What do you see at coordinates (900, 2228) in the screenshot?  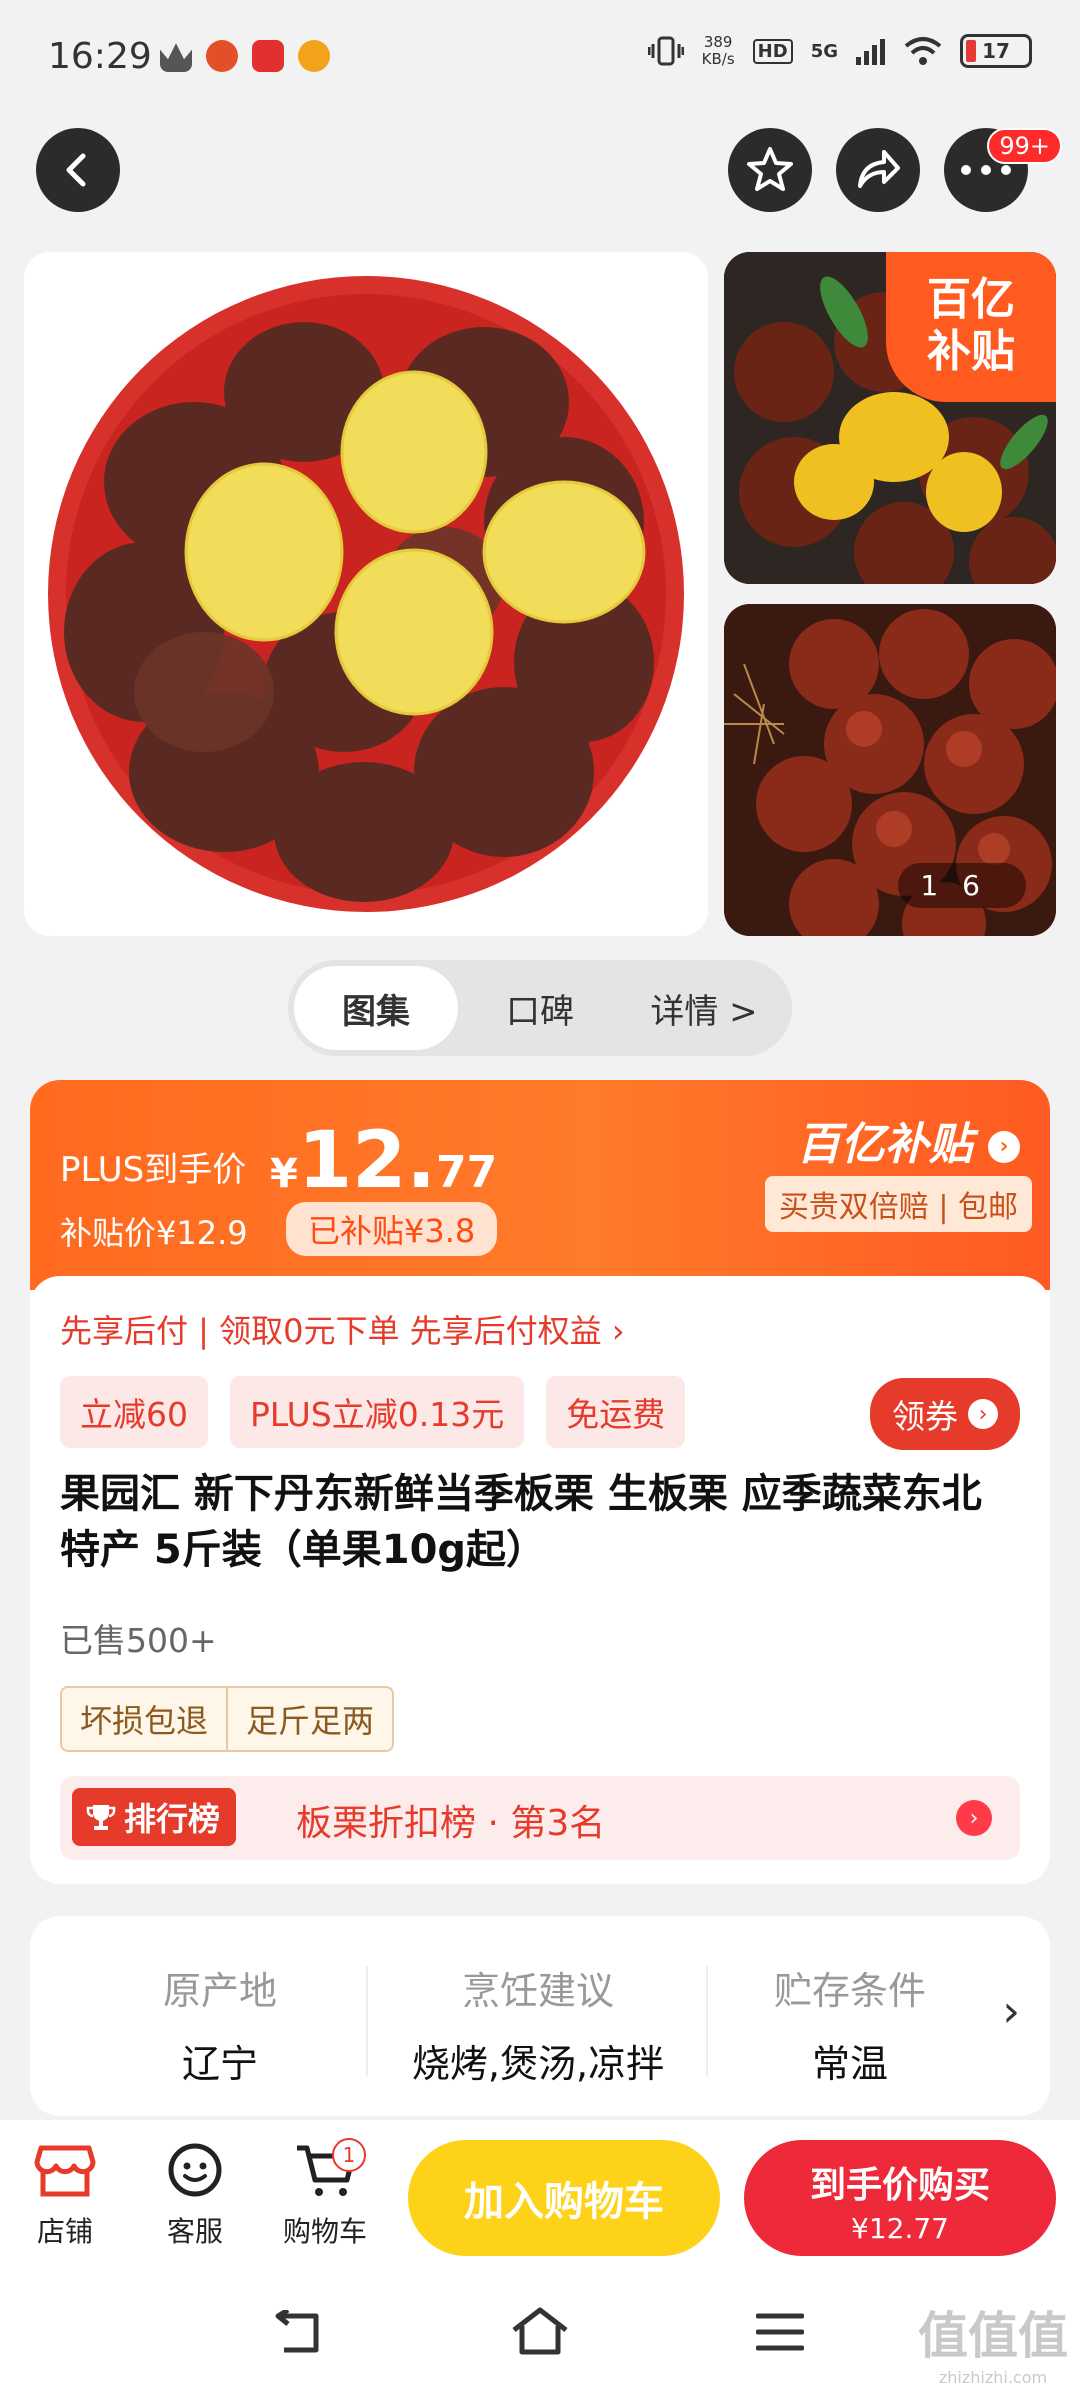 I see `buy-now-price: ¥12.77` at bounding box center [900, 2228].